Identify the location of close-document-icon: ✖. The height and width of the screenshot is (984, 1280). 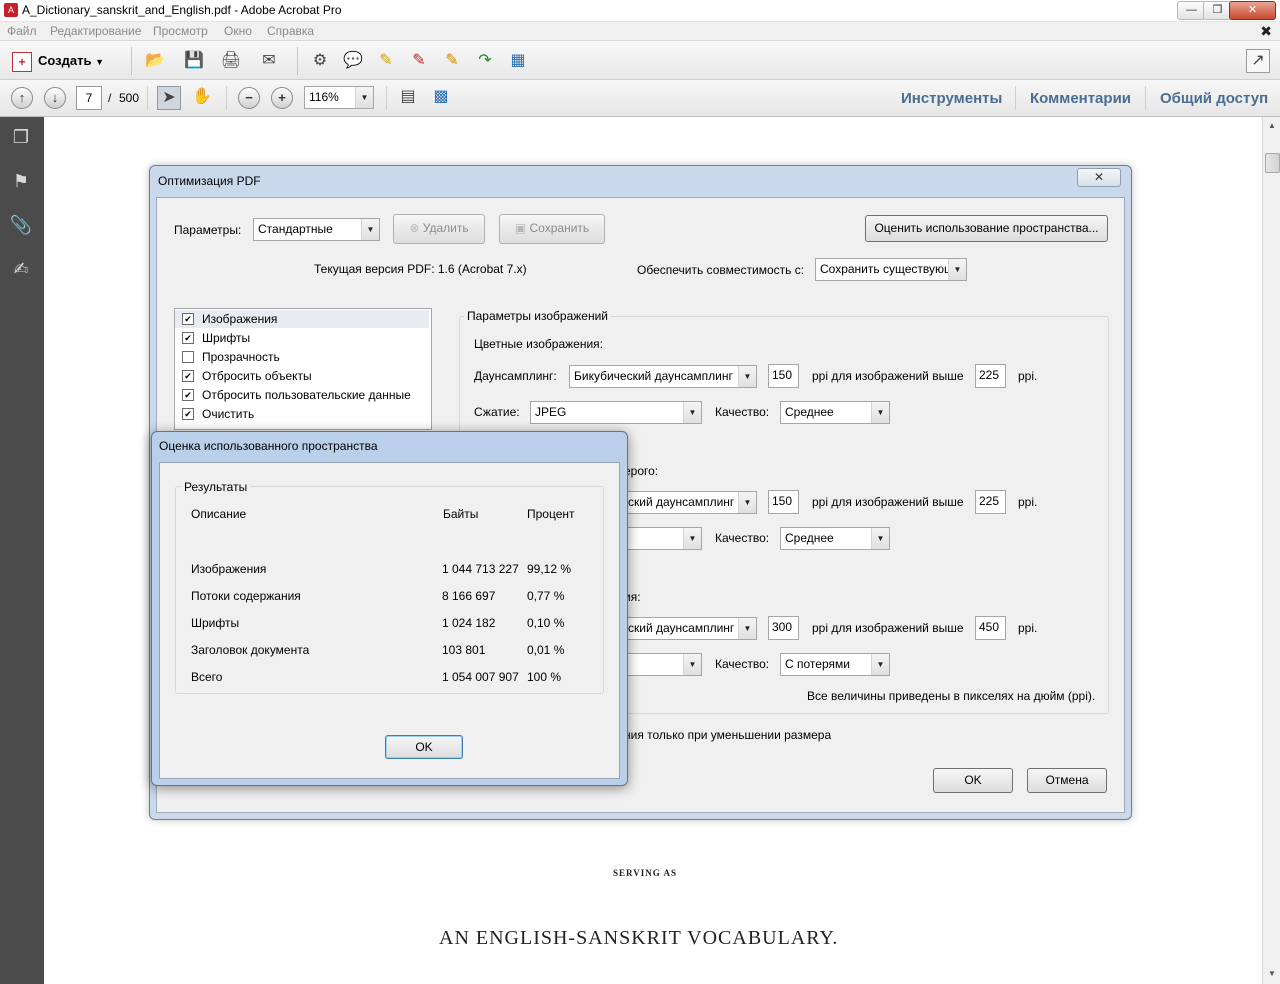
(1266, 31).